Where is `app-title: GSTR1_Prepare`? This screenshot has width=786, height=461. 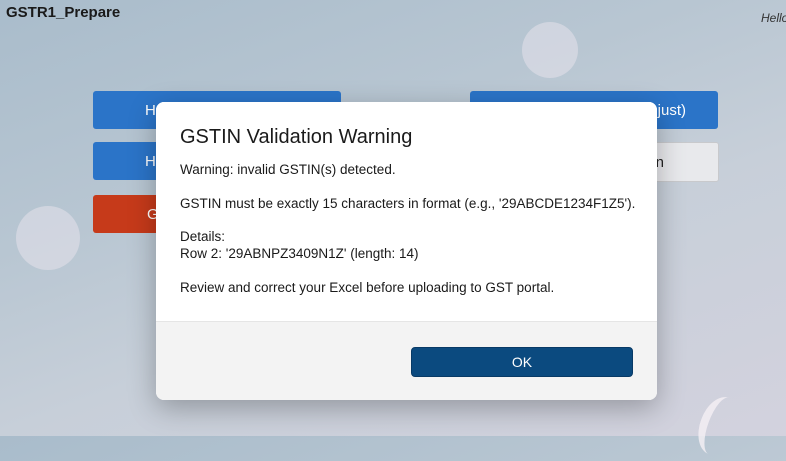 app-title: GSTR1_Prepare is located at coordinates (63, 12).